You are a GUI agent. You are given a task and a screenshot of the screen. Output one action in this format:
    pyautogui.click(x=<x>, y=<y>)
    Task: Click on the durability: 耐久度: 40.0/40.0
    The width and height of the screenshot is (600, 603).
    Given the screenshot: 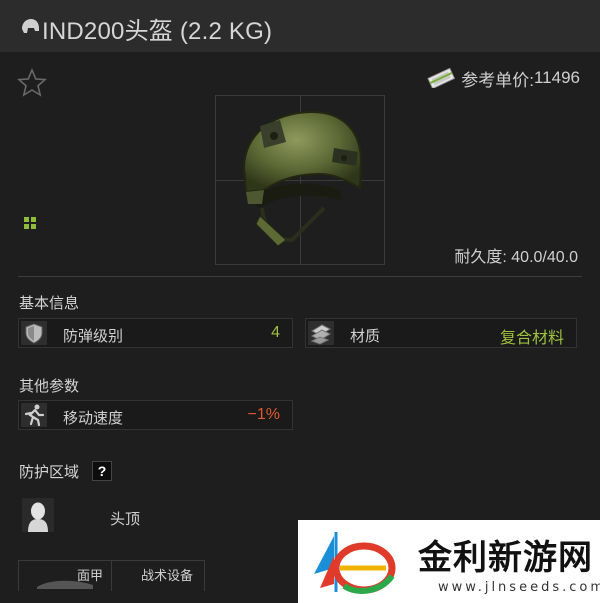 What is the action you would take?
    pyautogui.click(x=516, y=255)
    